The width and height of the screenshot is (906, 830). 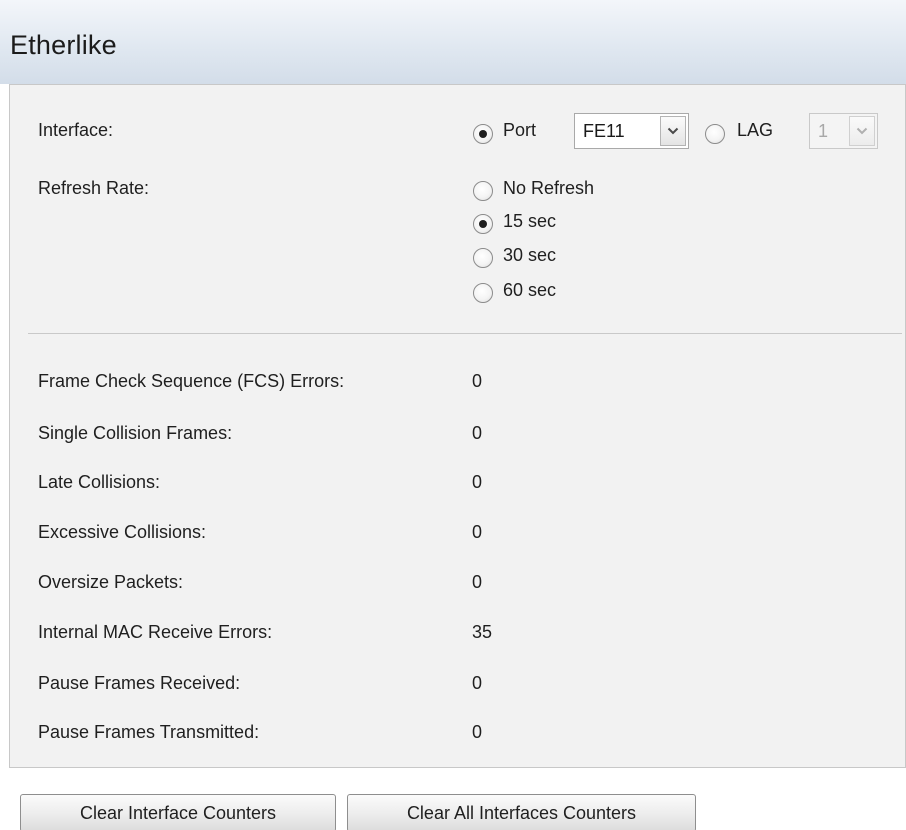 What do you see at coordinates (823, 131) in the screenshot?
I see `lag-select-value: 1` at bounding box center [823, 131].